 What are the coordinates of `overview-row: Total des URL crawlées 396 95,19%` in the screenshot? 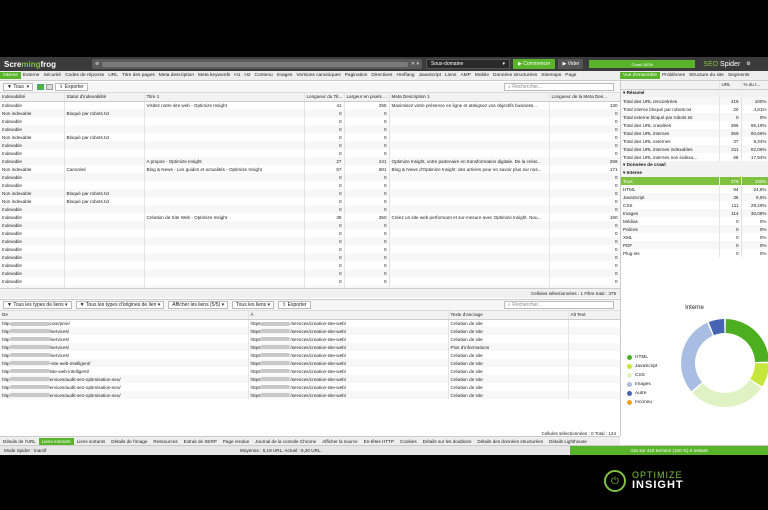 It's located at (694, 125).